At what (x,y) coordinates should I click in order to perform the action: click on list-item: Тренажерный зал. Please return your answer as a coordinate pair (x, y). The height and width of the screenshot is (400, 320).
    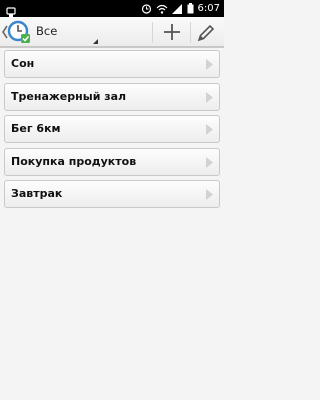
    Looking at the image, I should click on (112, 96).